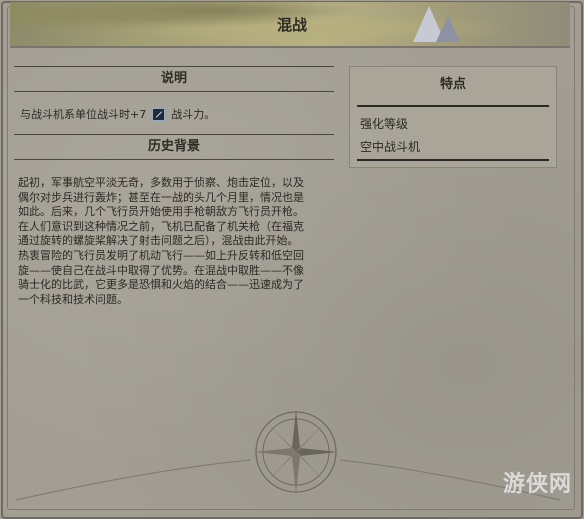 Image resolution: width=584 pixels, height=519 pixels. Describe the element at coordinates (537, 484) in the screenshot. I see `watermark-logo: 游侠网` at that location.